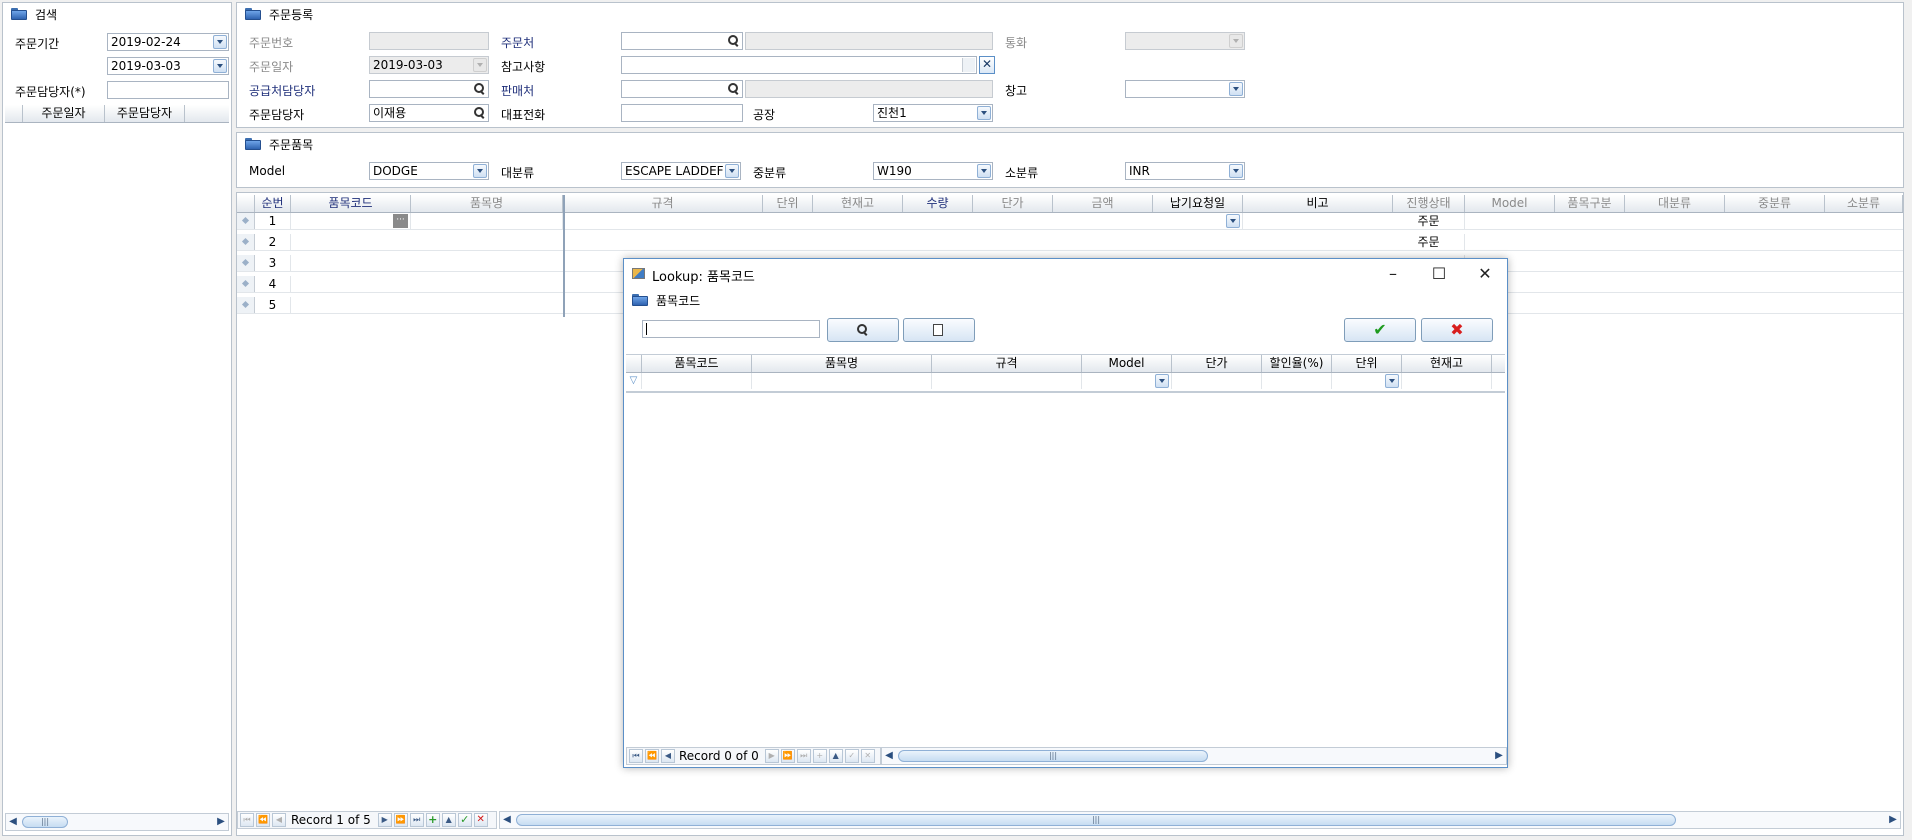 This screenshot has height=840, width=1912. I want to click on col-unit: 단위, so click(788, 203).